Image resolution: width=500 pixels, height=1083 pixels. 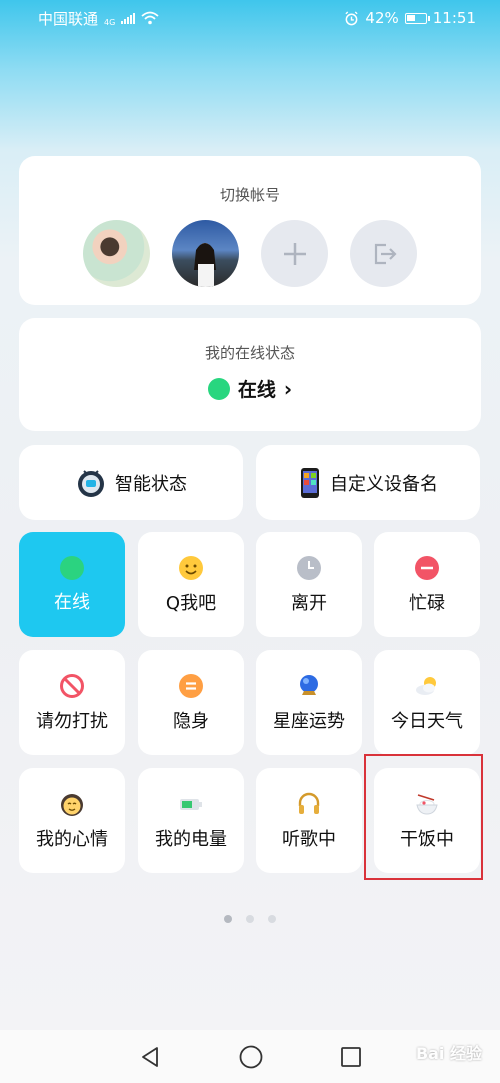 What do you see at coordinates (72, 820) in the screenshot?
I see `status-tile-mood: 我的心情` at bounding box center [72, 820].